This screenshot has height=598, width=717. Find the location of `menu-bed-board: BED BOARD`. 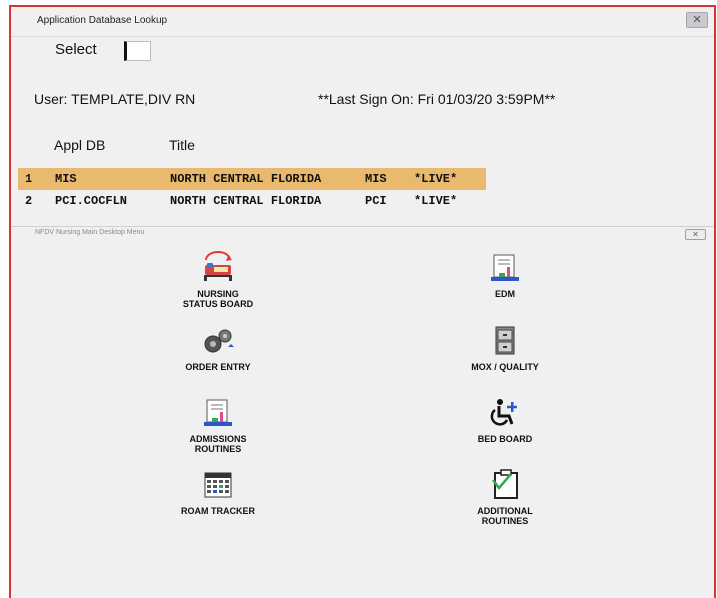

menu-bed-board: BED BOARD is located at coordinates (505, 420).